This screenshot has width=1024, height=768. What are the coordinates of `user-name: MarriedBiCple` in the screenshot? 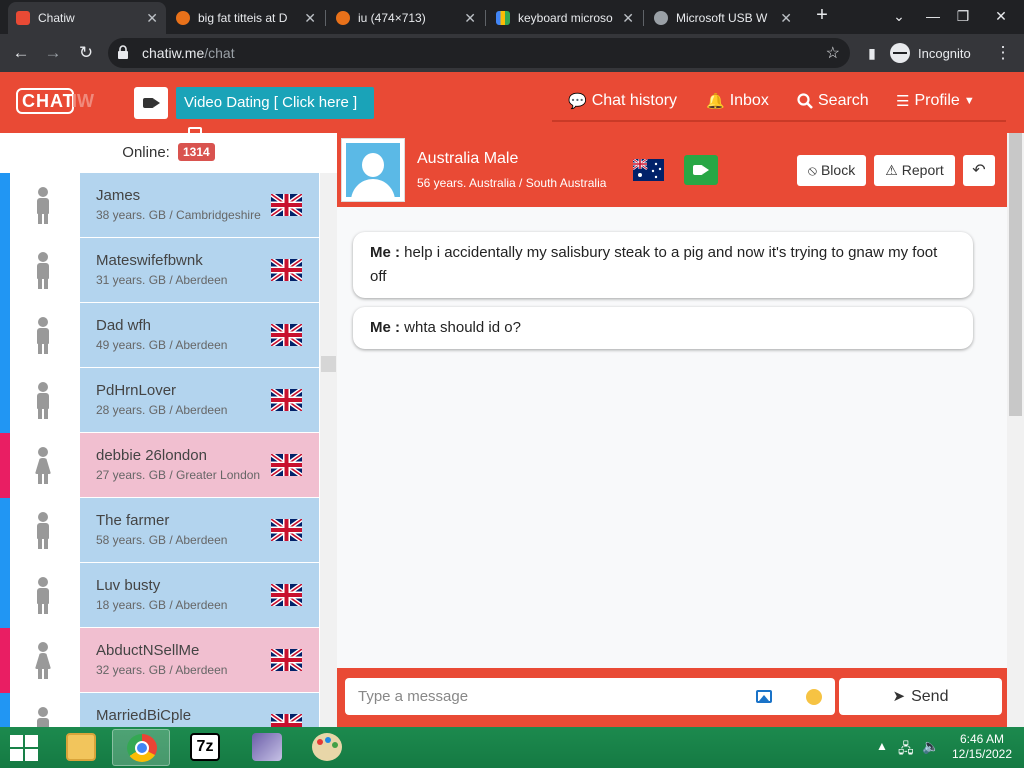 It's located at (144, 715).